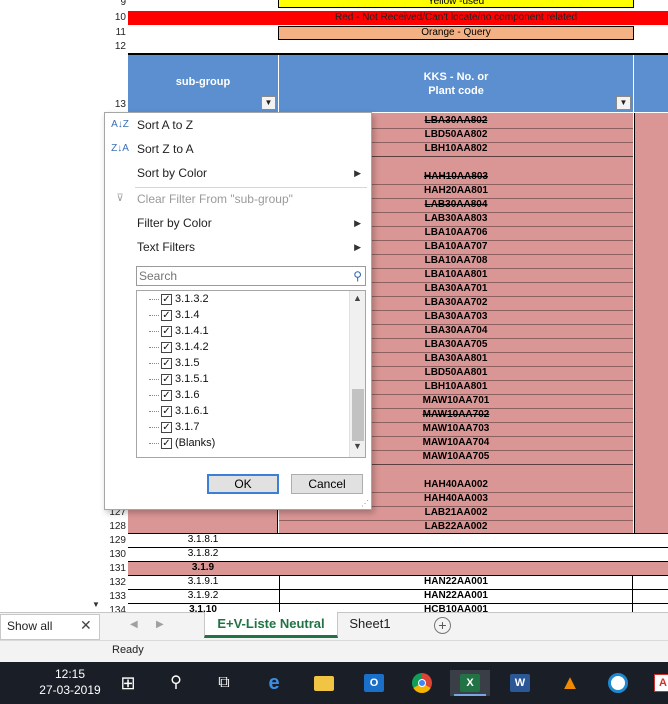 The width and height of the screenshot is (668, 704). I want to click on filter-list-item: ✓ 3.1.6.1, so click(179, 411).